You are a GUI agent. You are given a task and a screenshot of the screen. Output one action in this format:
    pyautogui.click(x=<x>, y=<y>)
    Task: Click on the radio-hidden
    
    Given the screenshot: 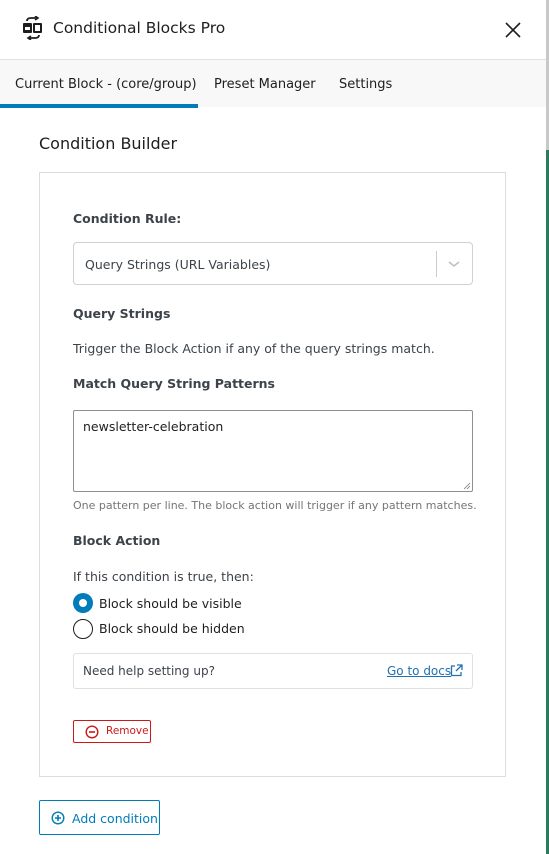 What is the action you would take?
    pyautogui.click(x=83, y=629)
    